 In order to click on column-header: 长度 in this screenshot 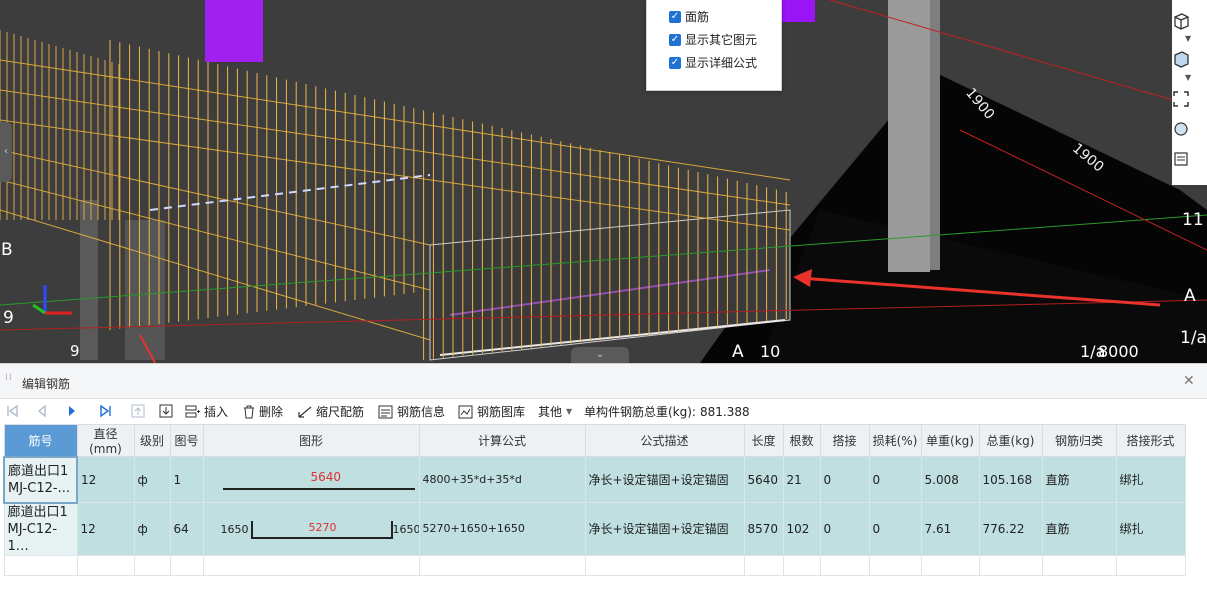, I will do `click(763, 440)`.